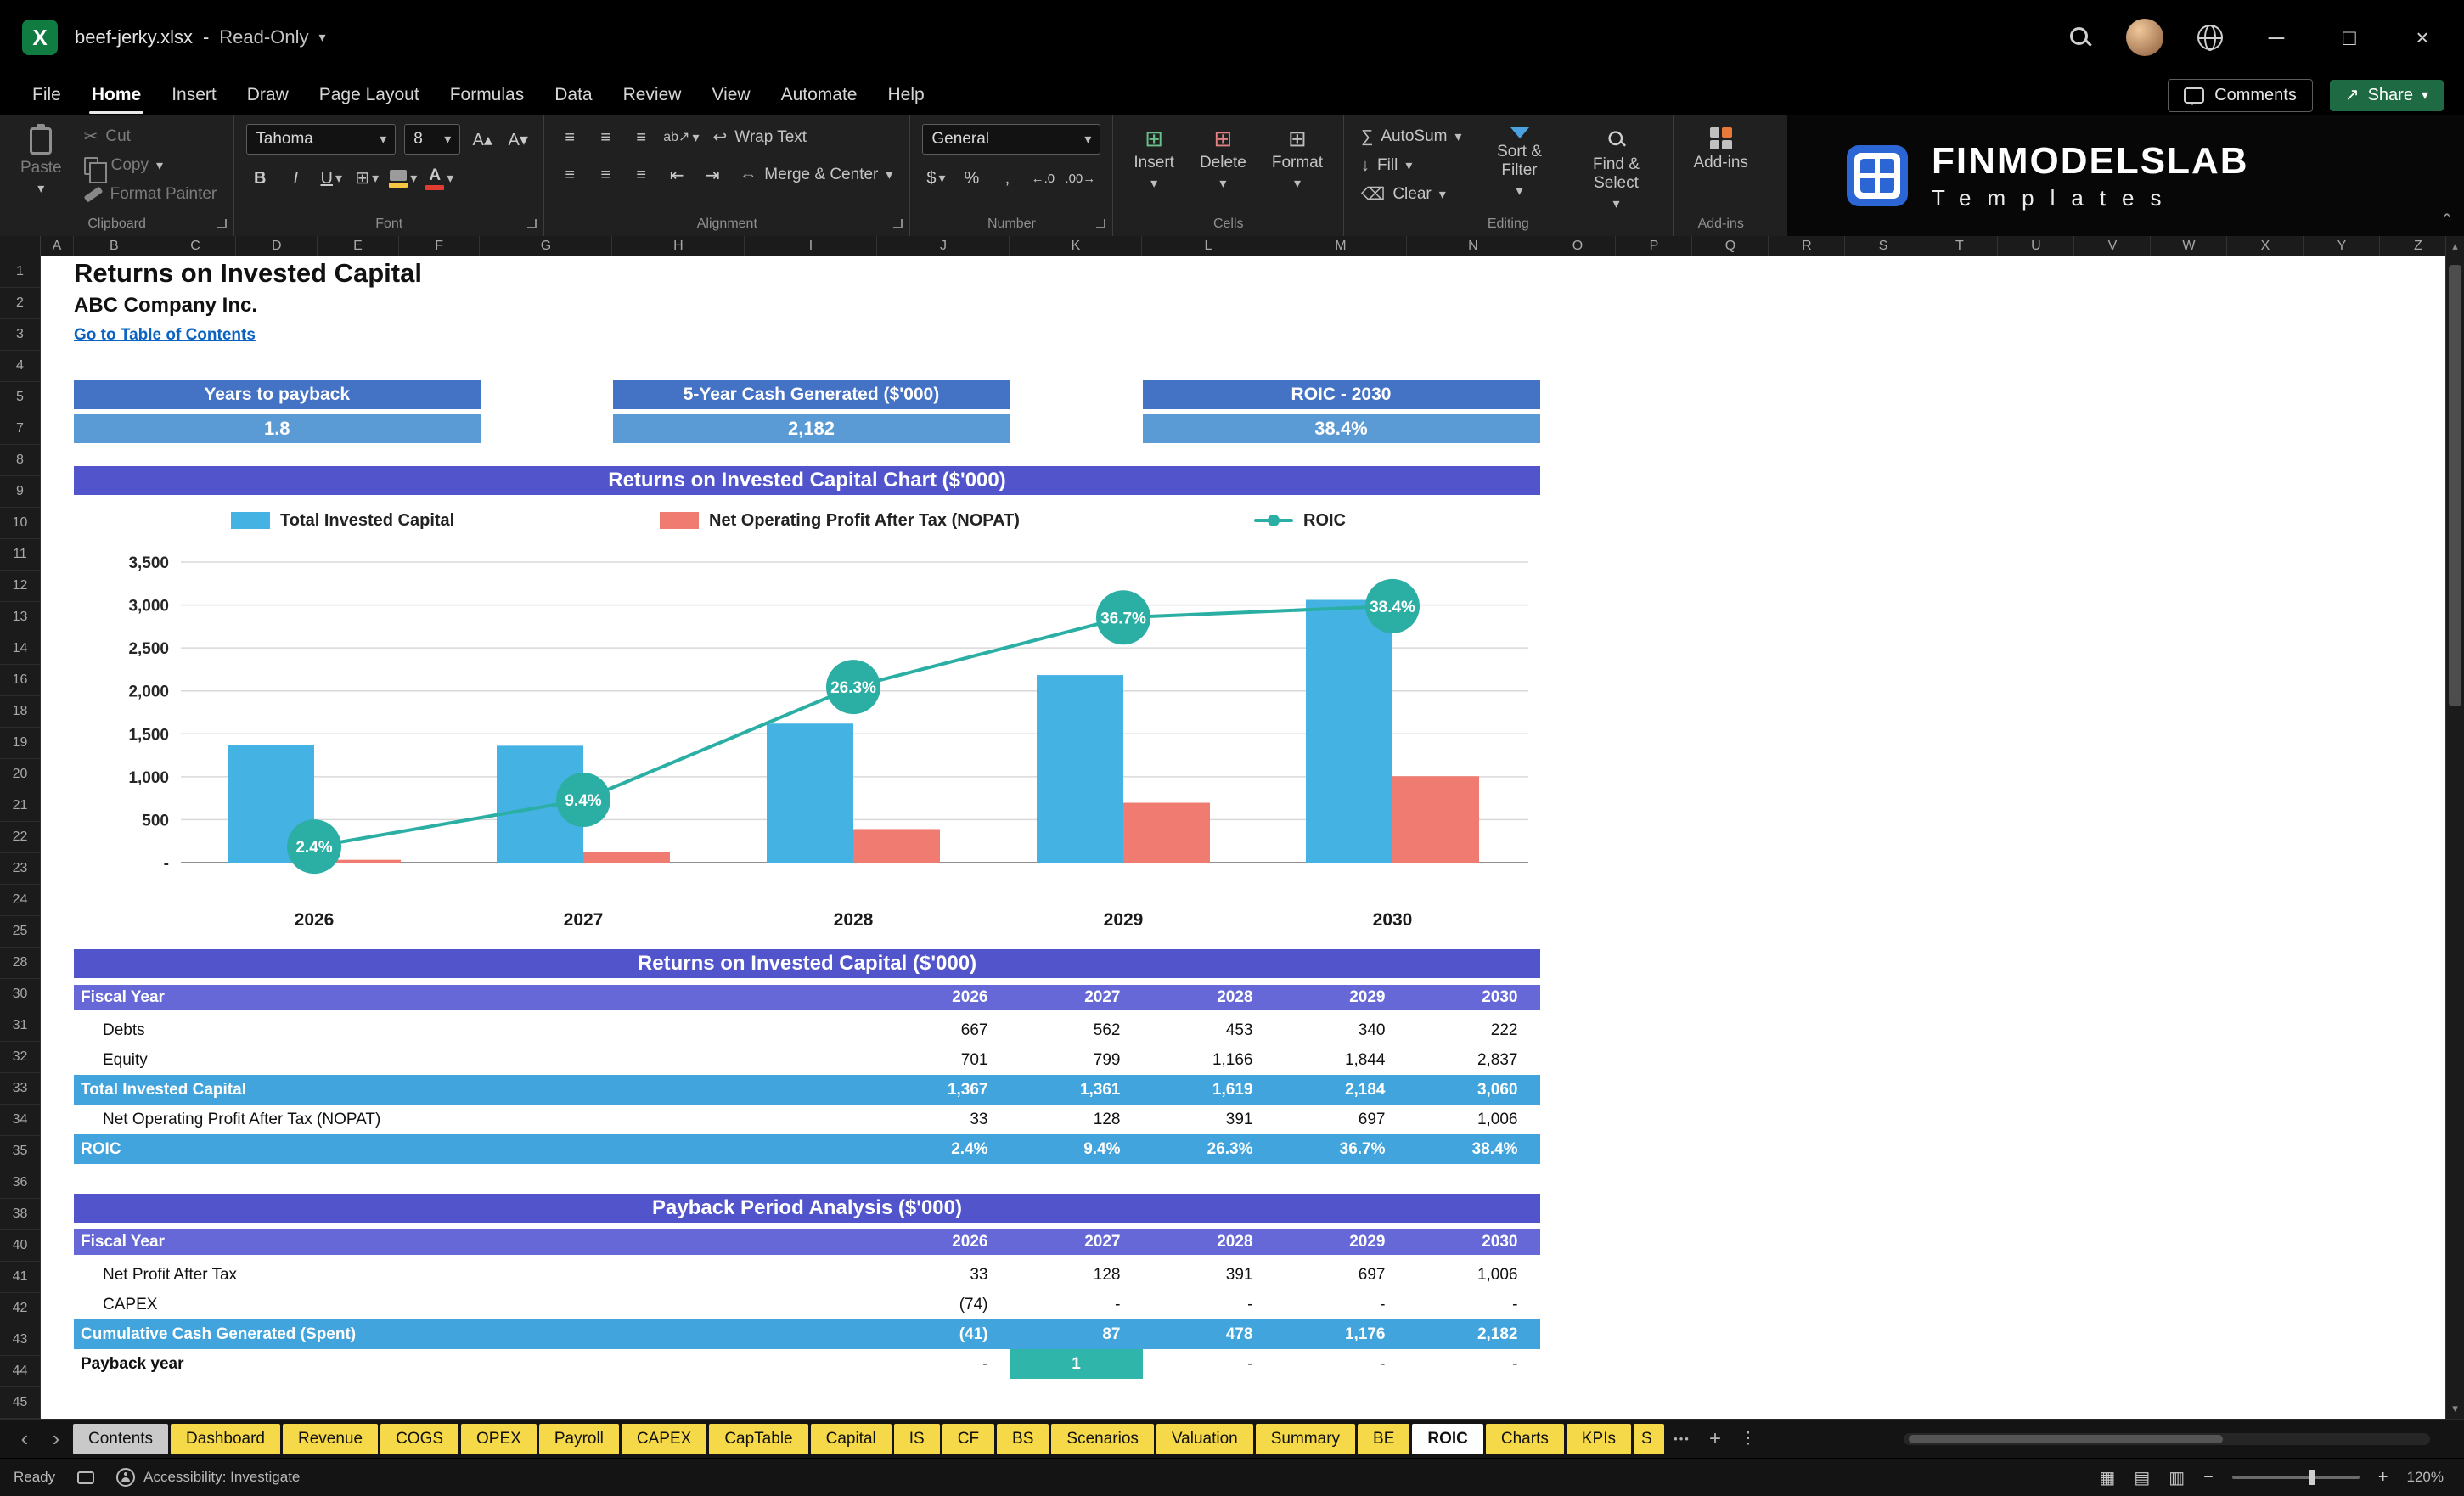 The height and width of the screenshot is (1496, 2464). I want to click on column-header-Q: Q, so click(1730, 246).